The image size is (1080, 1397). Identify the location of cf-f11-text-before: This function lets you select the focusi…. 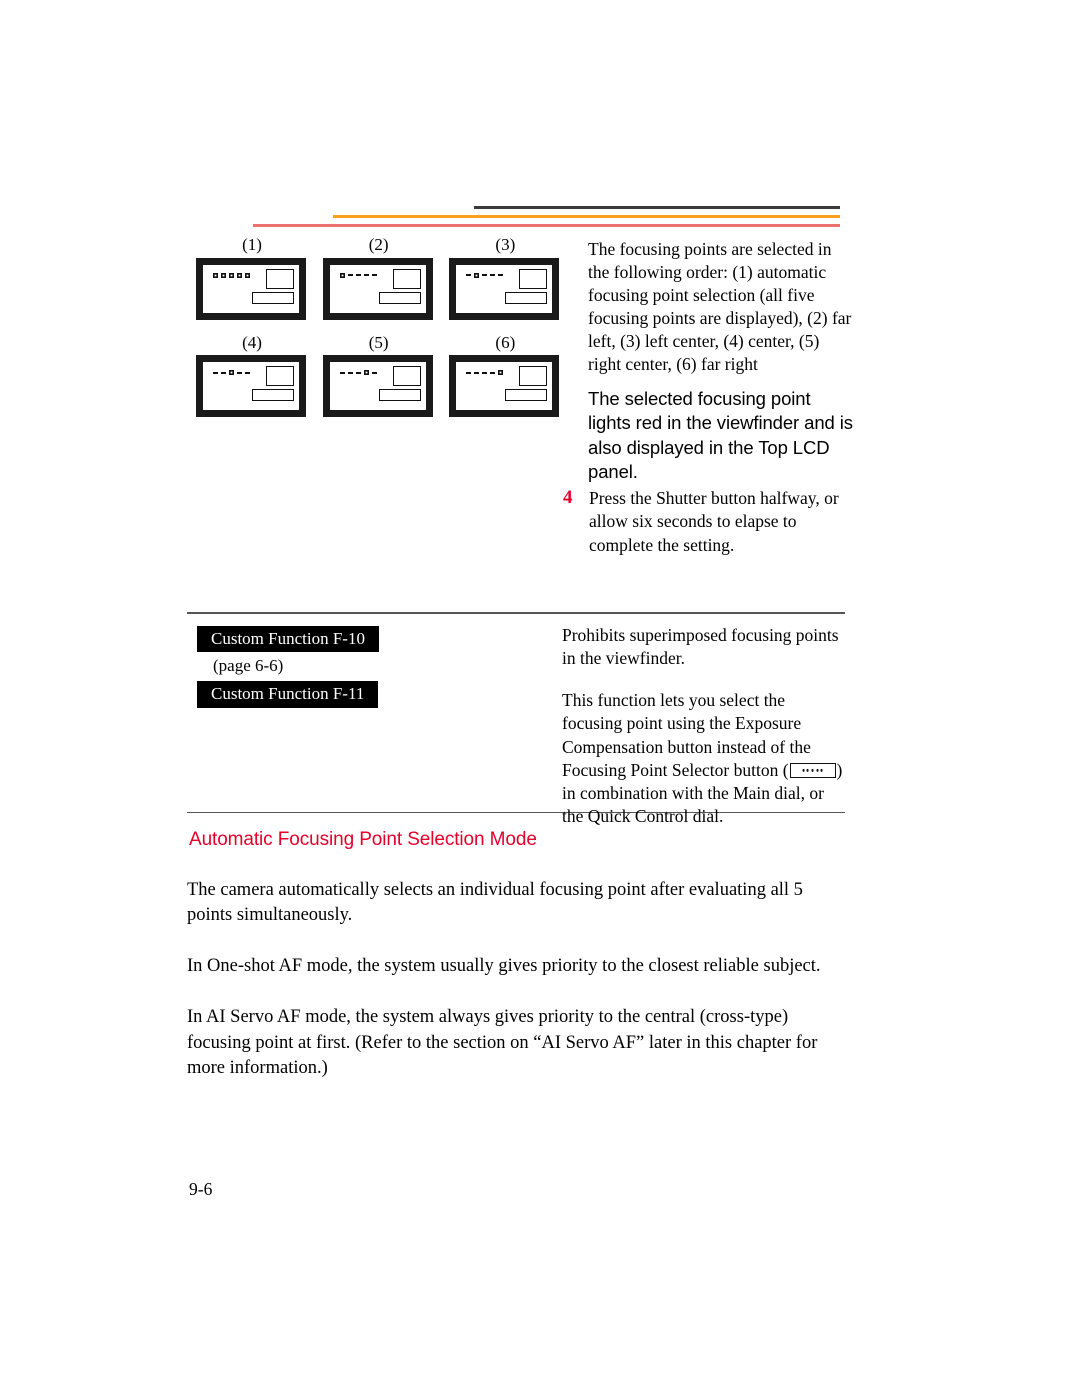
(686, 735).